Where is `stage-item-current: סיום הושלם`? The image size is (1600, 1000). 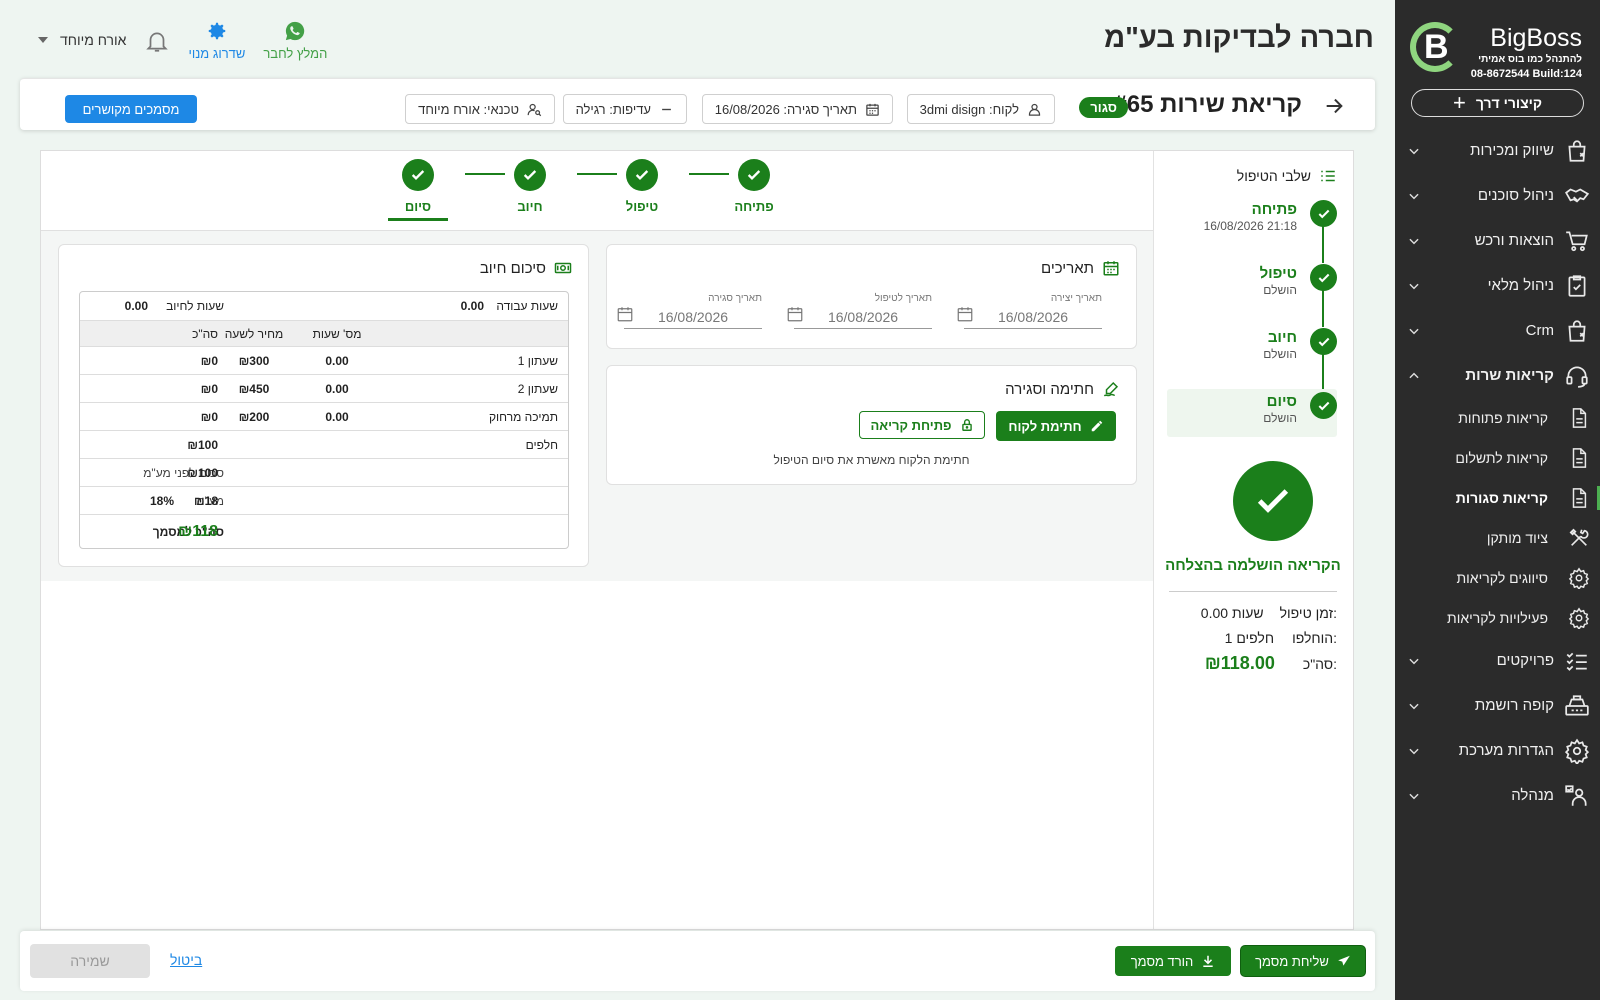
stage-item-current: סיום הושלם is located at coordinates (1252, 413).